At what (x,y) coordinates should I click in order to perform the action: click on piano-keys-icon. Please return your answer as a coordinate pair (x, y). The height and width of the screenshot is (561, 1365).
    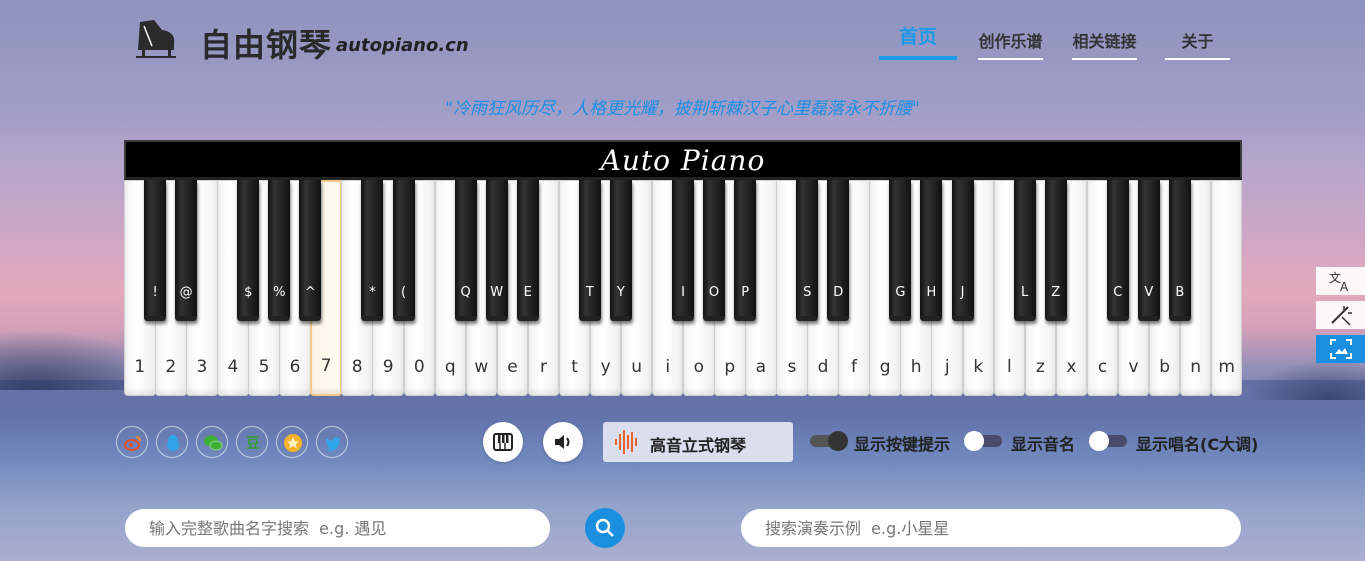
    Looking at the image, I should click on (503, 442).